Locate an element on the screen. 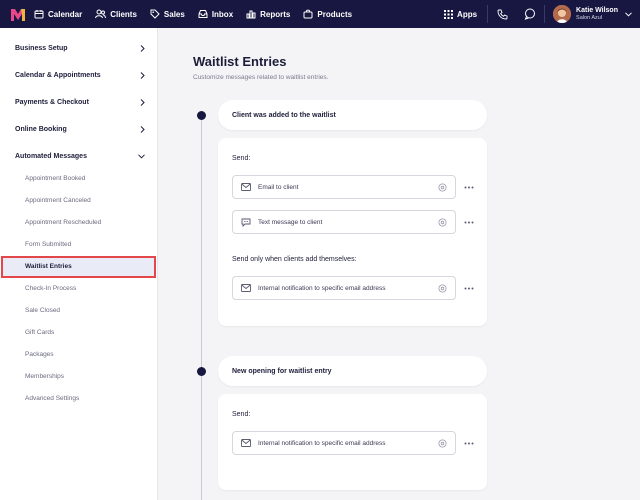  nav-products: Products is located at coordinates (327, 14).